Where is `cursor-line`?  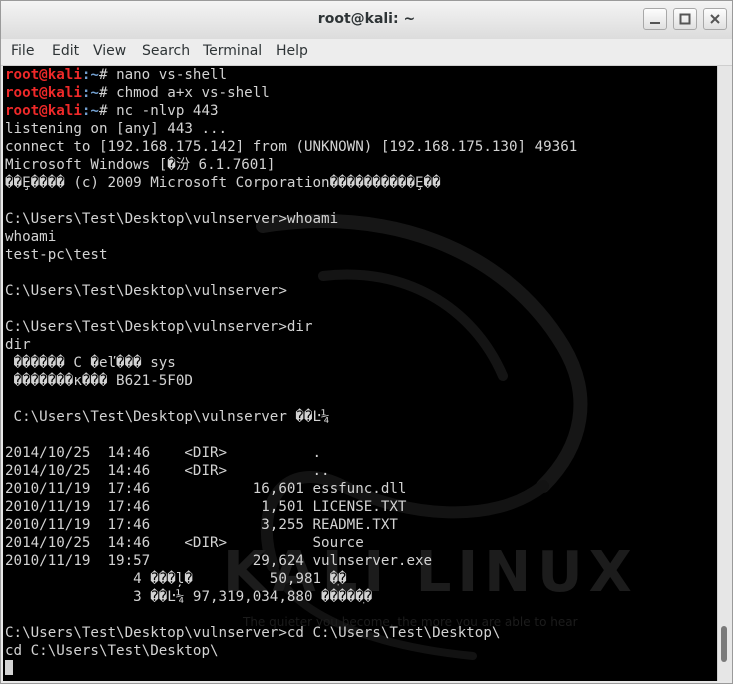 cursor-line is located at coordinates (291, 669).